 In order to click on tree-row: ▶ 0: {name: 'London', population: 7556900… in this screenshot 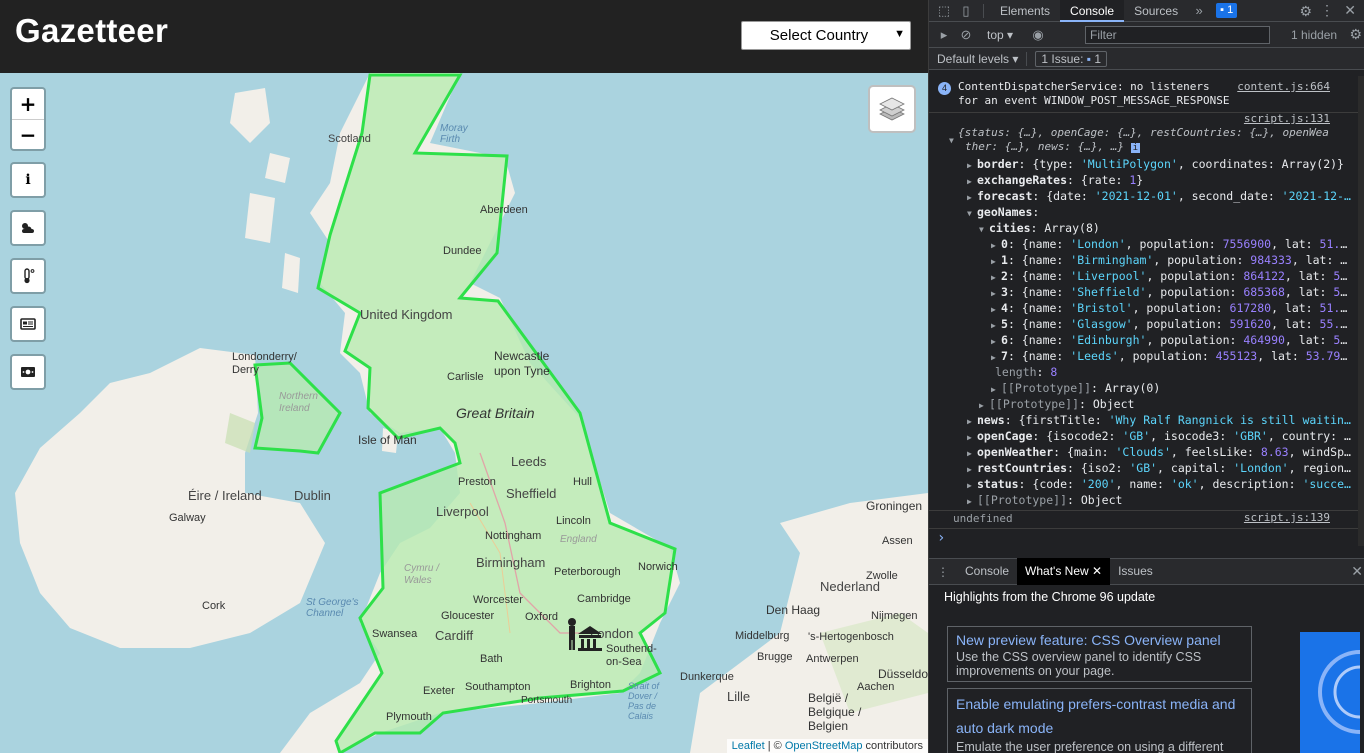, I will do `click(1169, 244)`.